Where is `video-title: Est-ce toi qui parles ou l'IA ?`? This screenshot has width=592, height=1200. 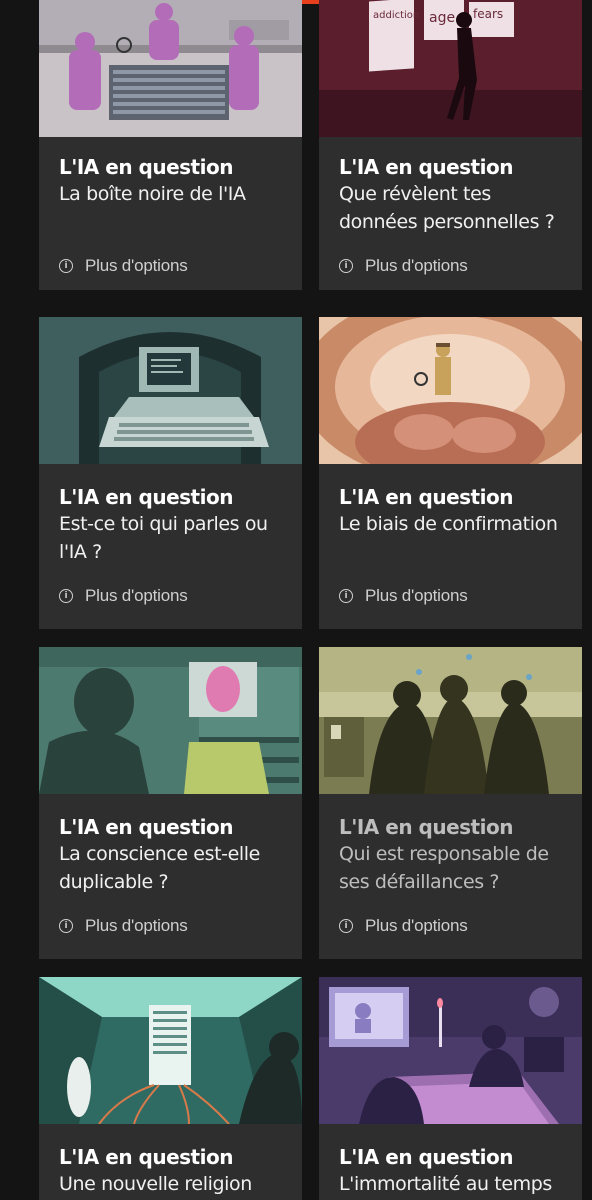
video-title: Est-ce toi qui parles ou l'IA ? is located at coordinates (163, 538).